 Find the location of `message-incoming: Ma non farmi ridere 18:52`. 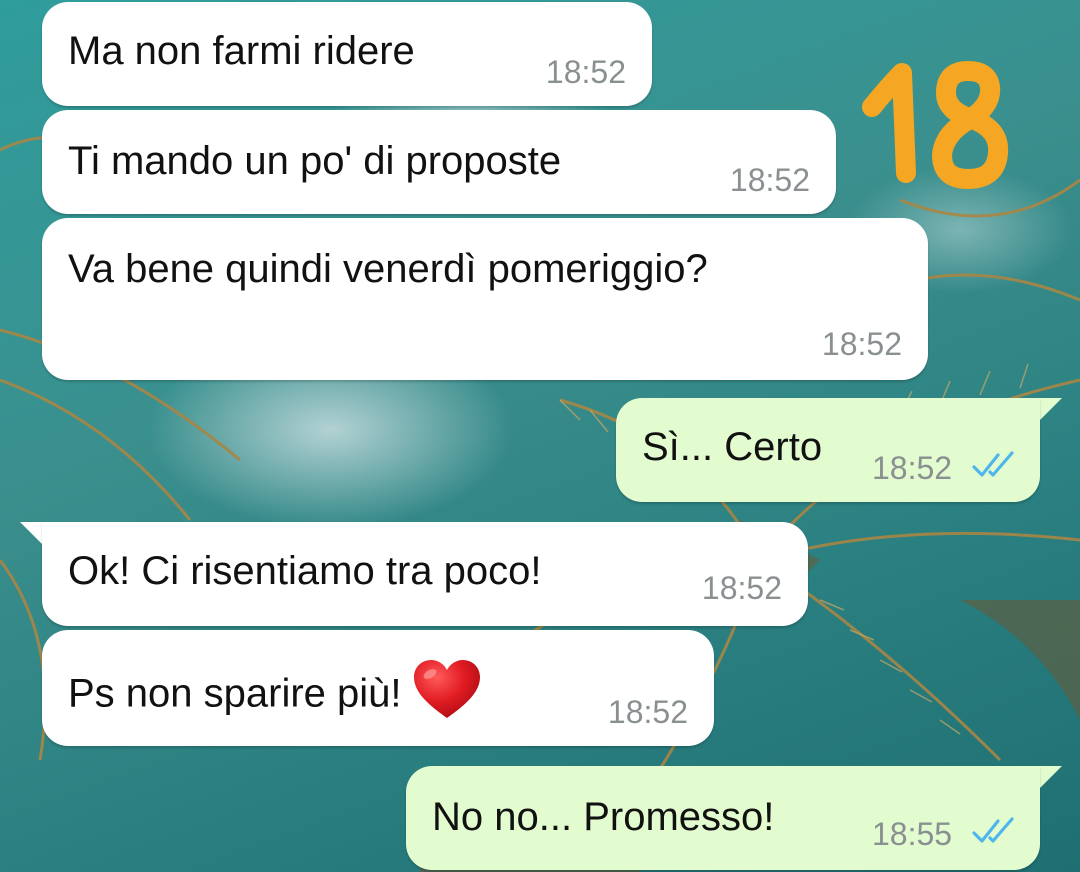

message-incoming: Ma non farmi ridere 18:52 is located at coordinates (347, 54).